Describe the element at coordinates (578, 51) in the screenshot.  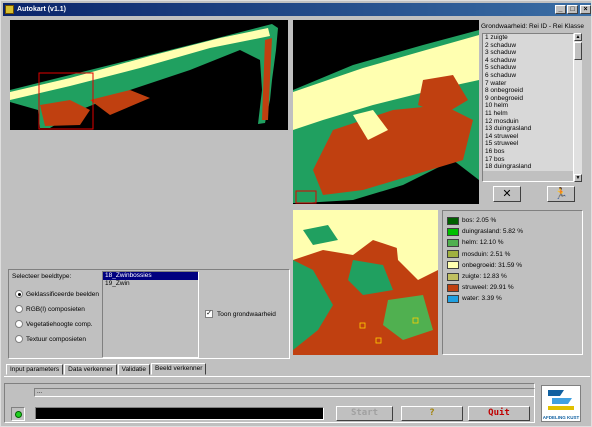
I see `scroll-thumb` at that location.